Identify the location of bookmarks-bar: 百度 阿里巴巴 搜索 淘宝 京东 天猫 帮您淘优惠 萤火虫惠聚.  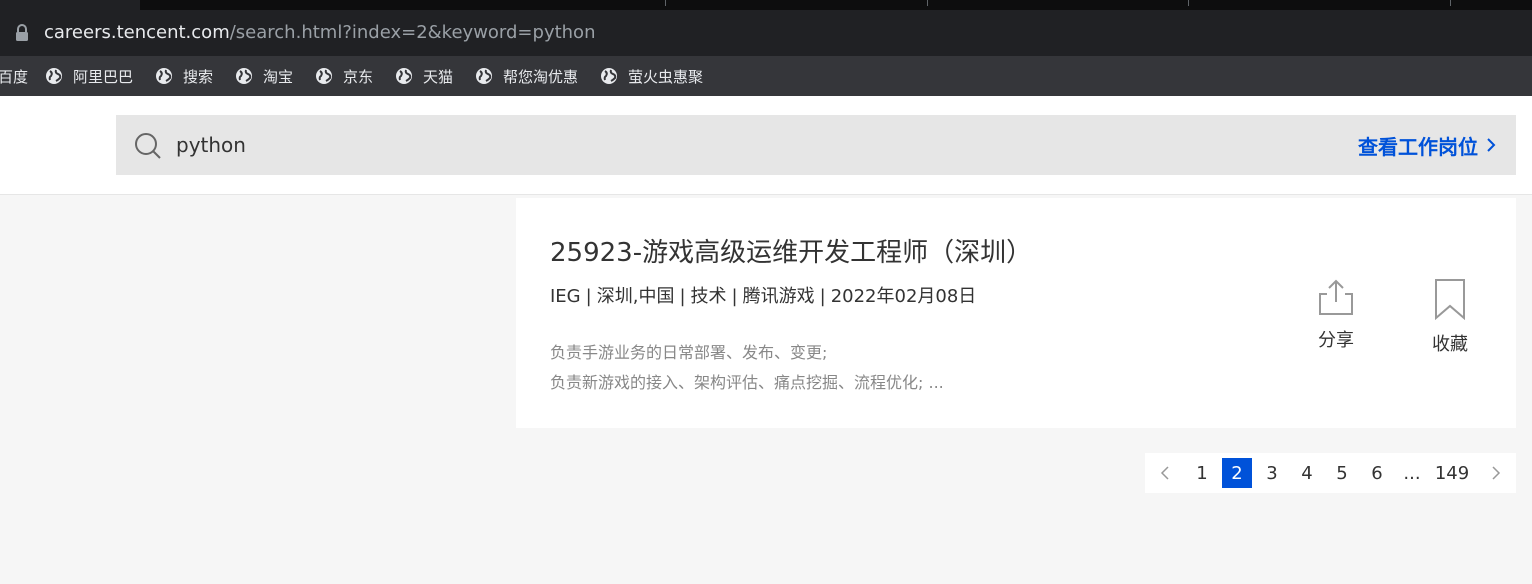
(766, 76).